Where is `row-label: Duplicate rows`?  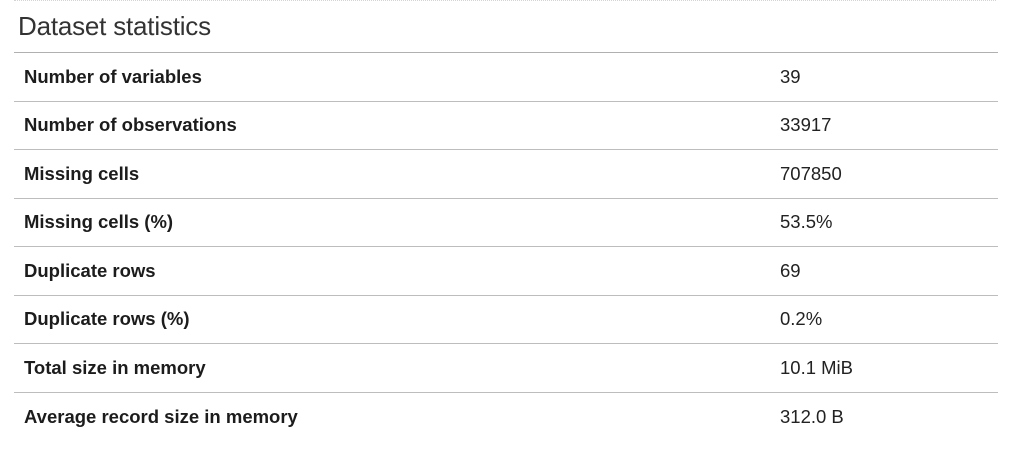 row-label: Duplicate rows is located at coordinates (90, 270).